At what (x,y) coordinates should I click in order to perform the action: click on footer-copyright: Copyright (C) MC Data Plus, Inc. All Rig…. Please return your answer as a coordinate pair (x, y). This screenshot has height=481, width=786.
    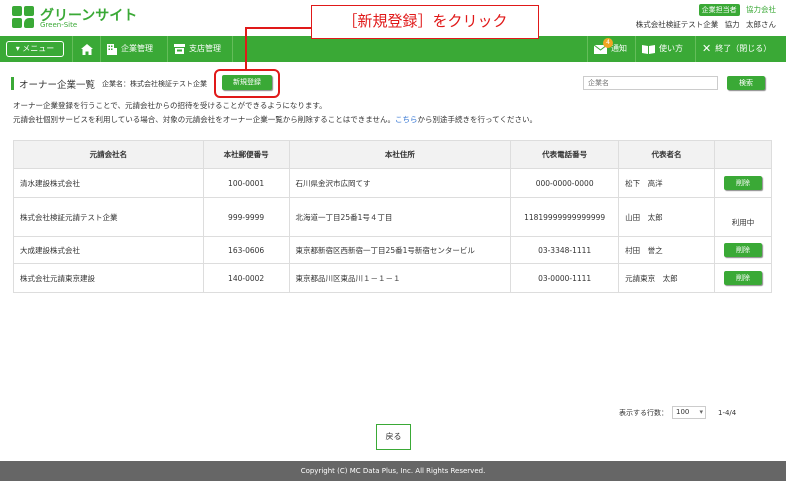
    Looking at the image, I should click on (393, 471).